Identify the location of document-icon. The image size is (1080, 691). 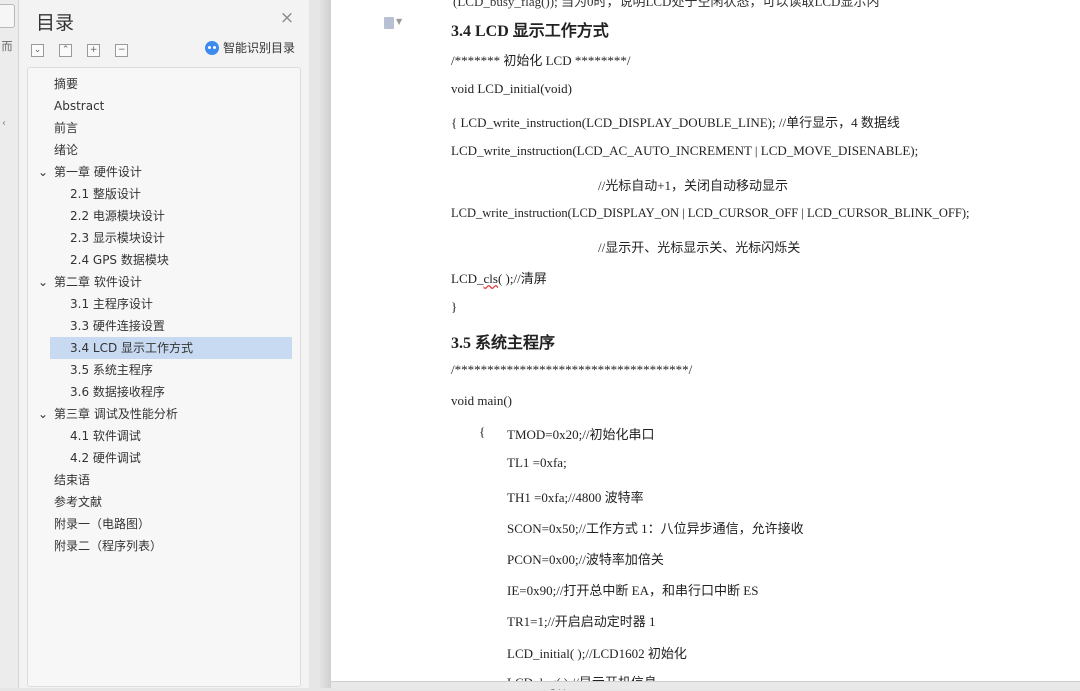
(389, 23).